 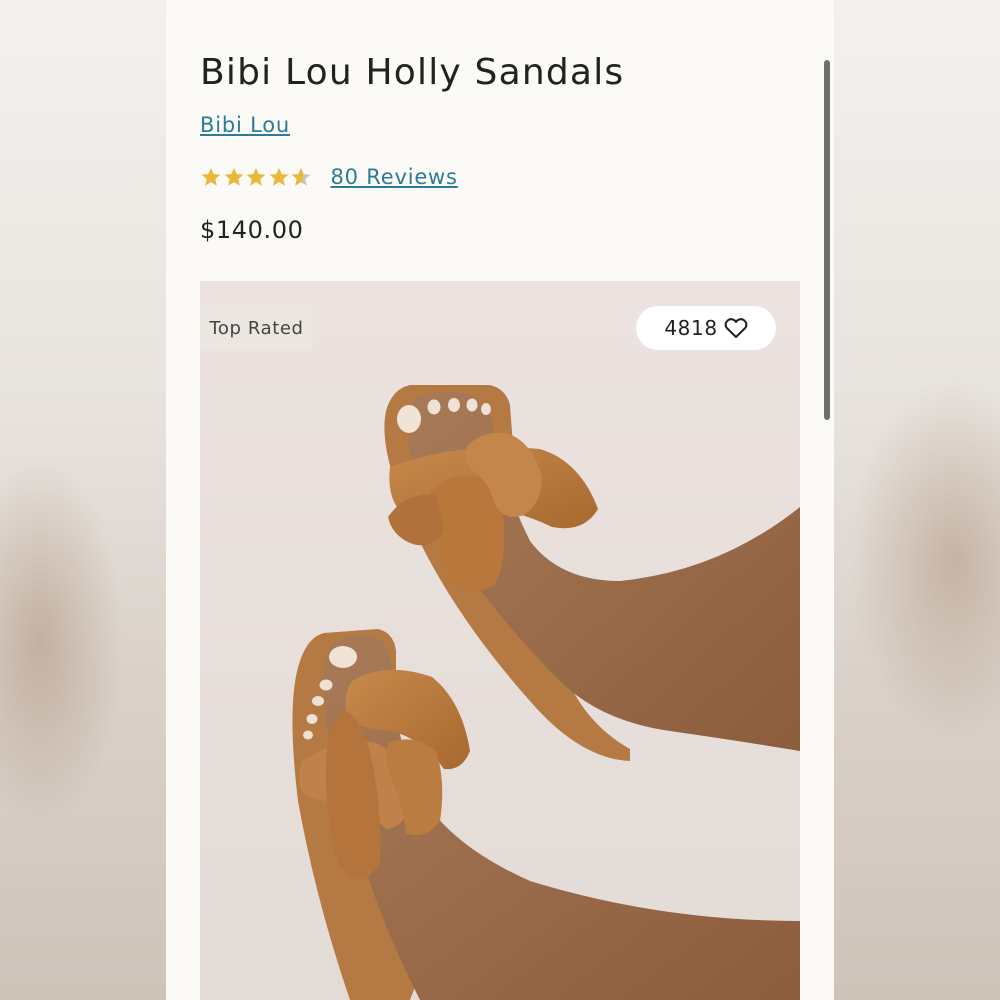 What do you see at coordinates (329, 177) in the screenshot?
I see `rating-row: 80 Reviews` at bounding box center [329, 177].